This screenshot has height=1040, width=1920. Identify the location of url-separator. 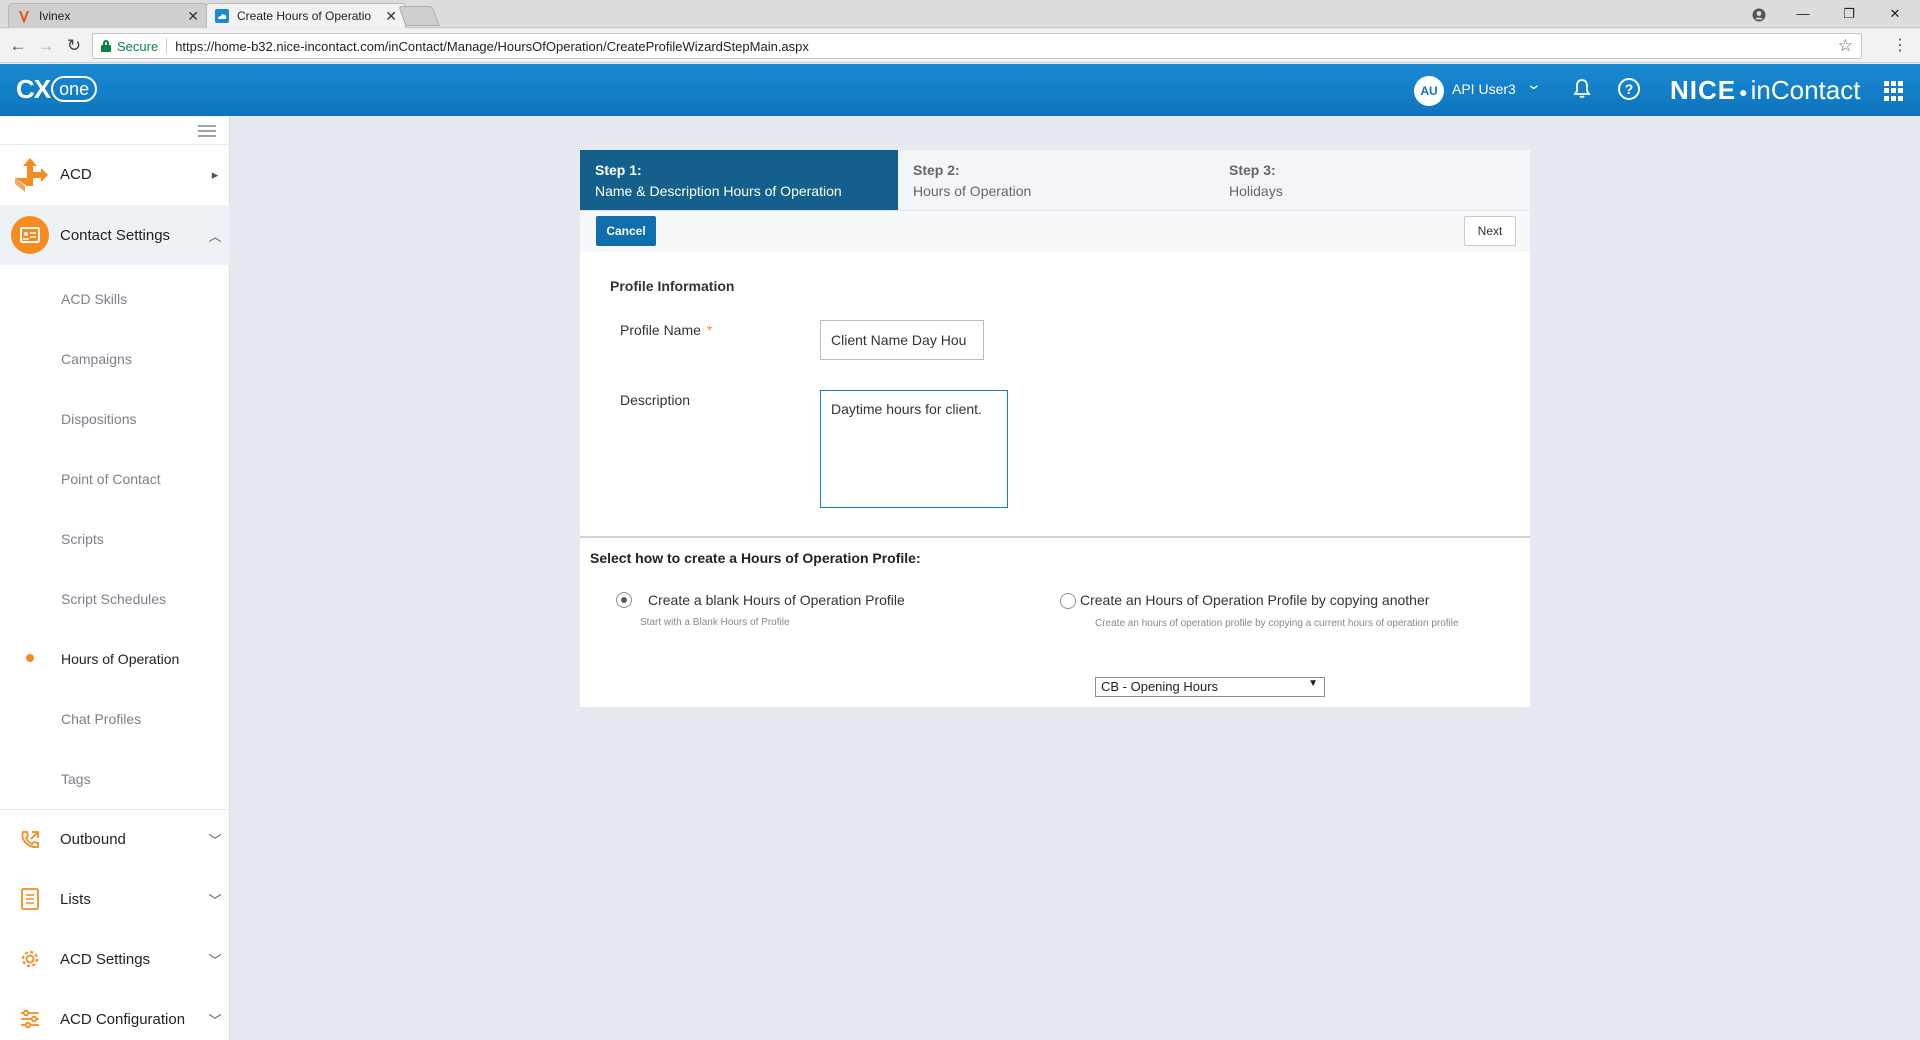
(167, 46).